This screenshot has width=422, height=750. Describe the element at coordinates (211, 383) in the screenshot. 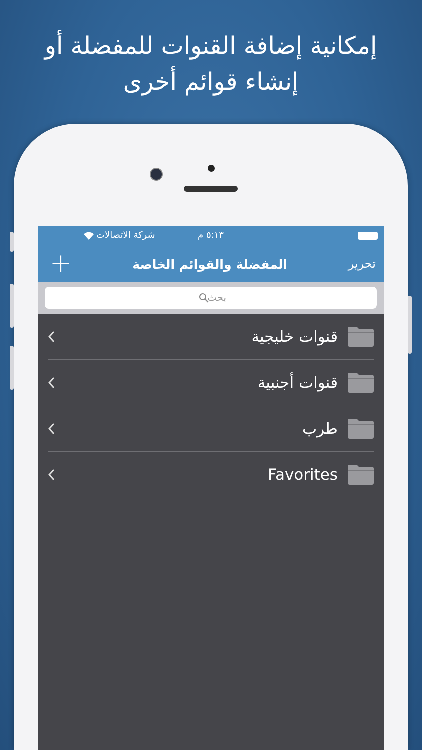

I see `folder-row: قنوات أجنبية` at that location.